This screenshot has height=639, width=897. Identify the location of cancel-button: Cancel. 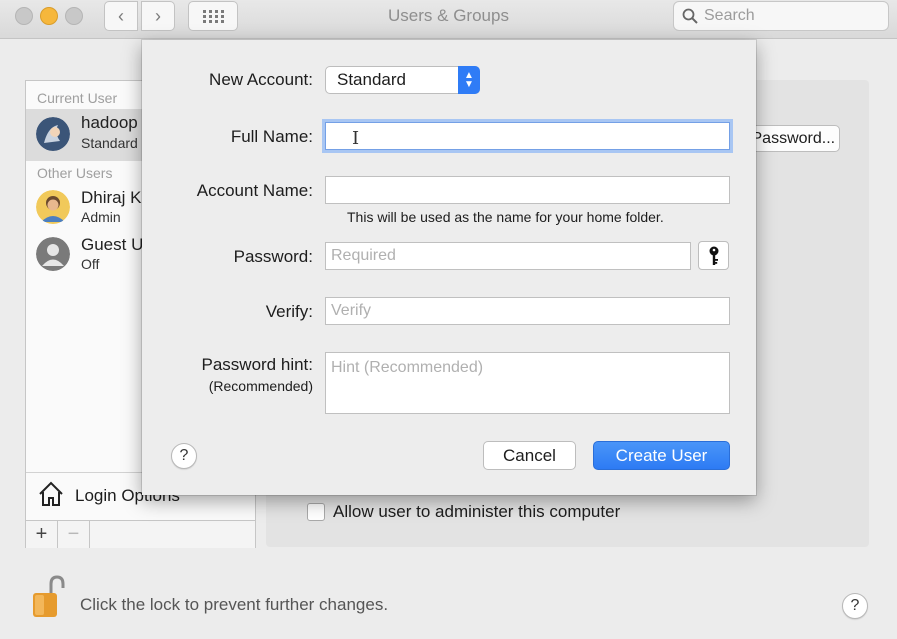
(529, 455).